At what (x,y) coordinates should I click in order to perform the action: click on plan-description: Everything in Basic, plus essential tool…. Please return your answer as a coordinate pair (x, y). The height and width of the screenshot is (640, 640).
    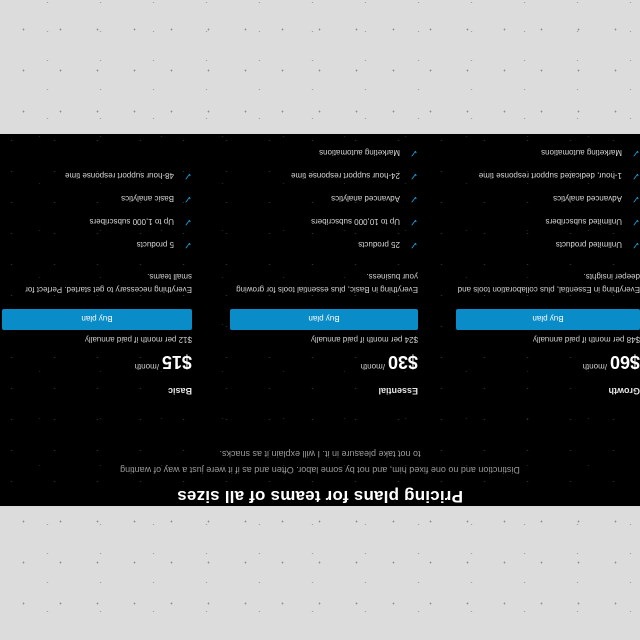
    Looking at the image, I should click on (327, 283).